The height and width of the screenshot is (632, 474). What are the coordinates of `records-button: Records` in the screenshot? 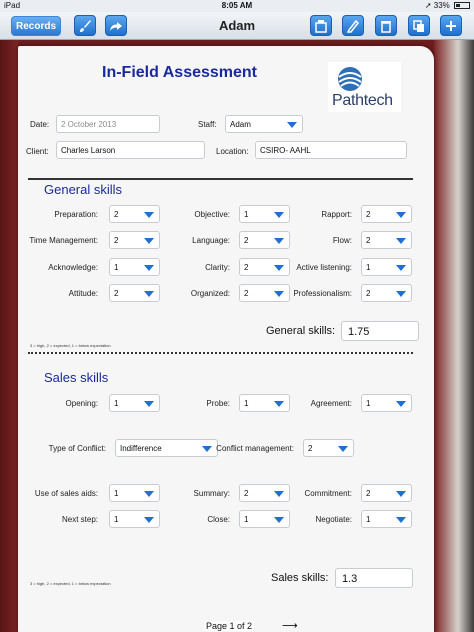 It's located at (36, 26).